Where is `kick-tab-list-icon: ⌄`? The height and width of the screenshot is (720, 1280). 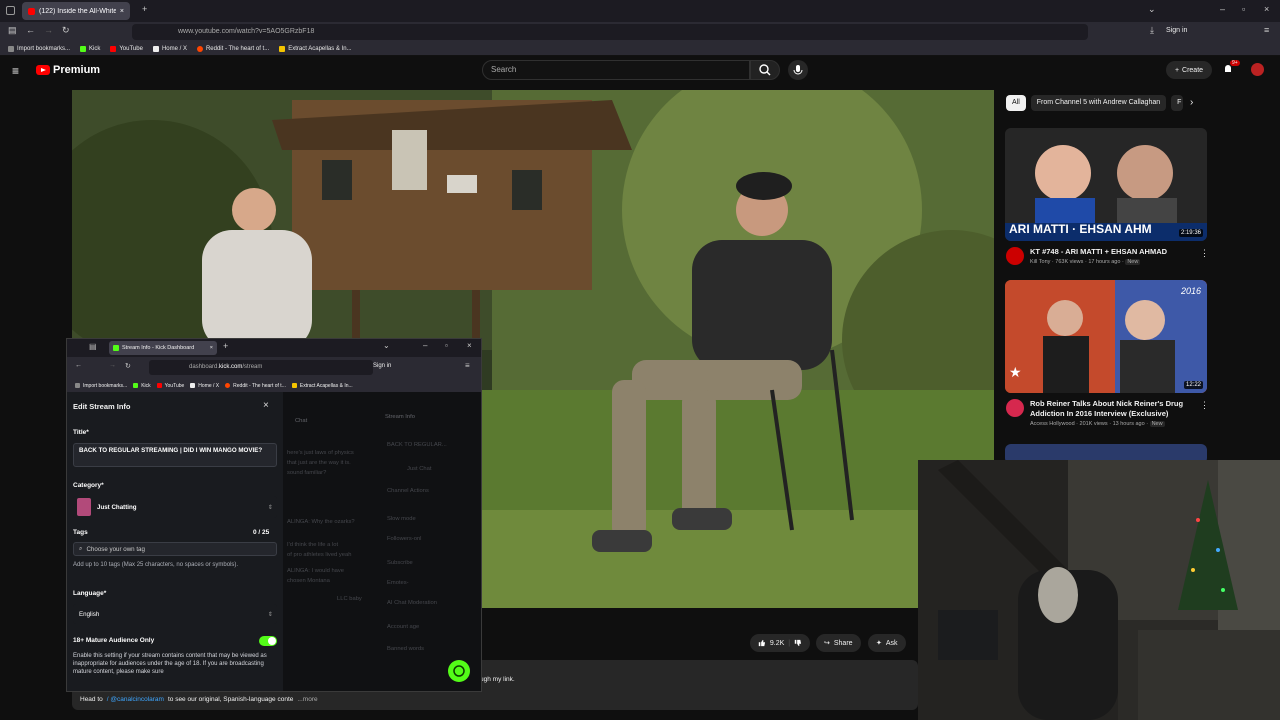
kick-tab-list-icon: ⌄ is located at coordinates (386, 345).